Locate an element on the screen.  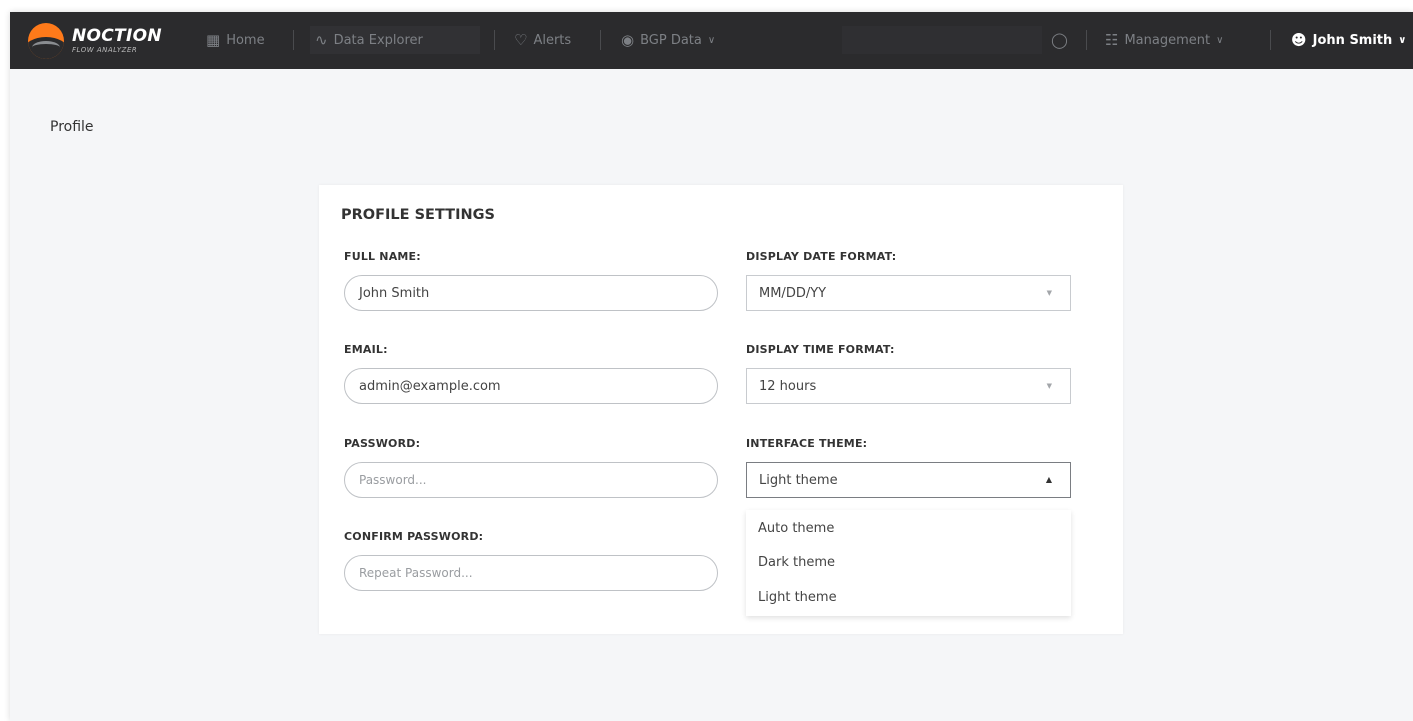
chat-bubble-icon: ◯ is located at coordinates (1059, 40).